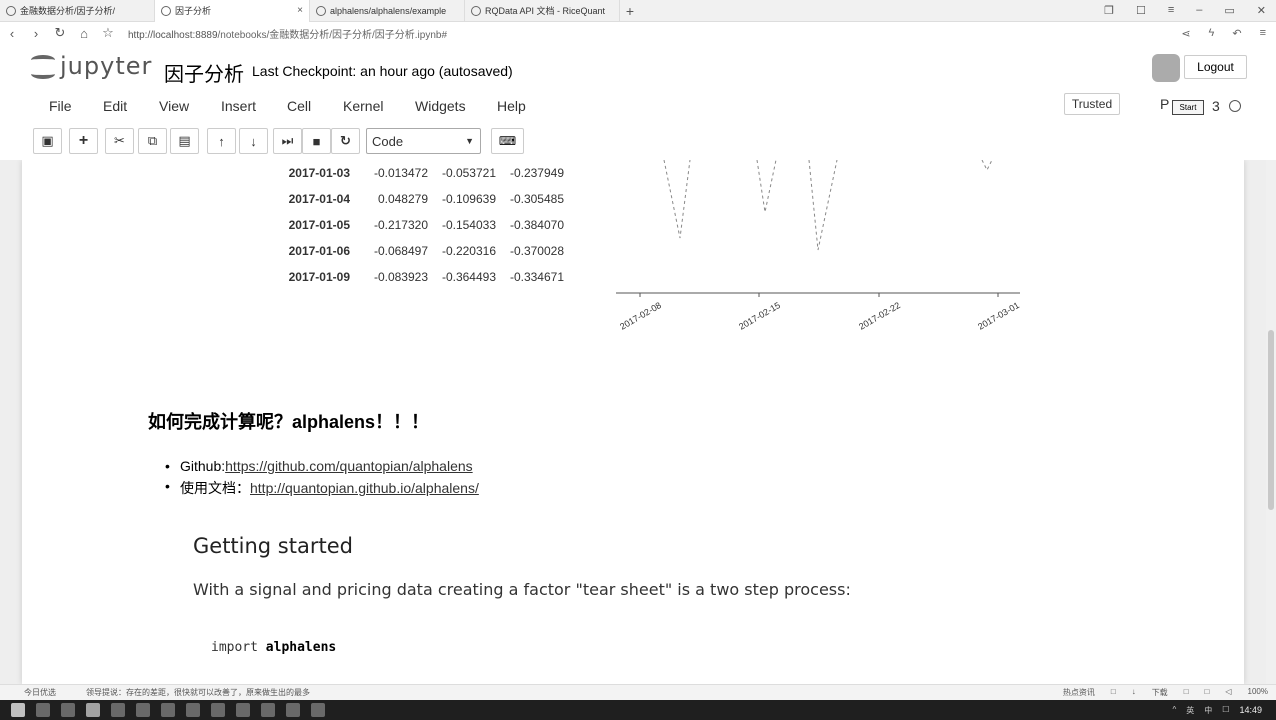 Image resolution: width=1276 pixels, height=720 pixels. Describe the element at coordinates (221, 141) in the screenshot. I see `move-up-button: ↑` at that location.